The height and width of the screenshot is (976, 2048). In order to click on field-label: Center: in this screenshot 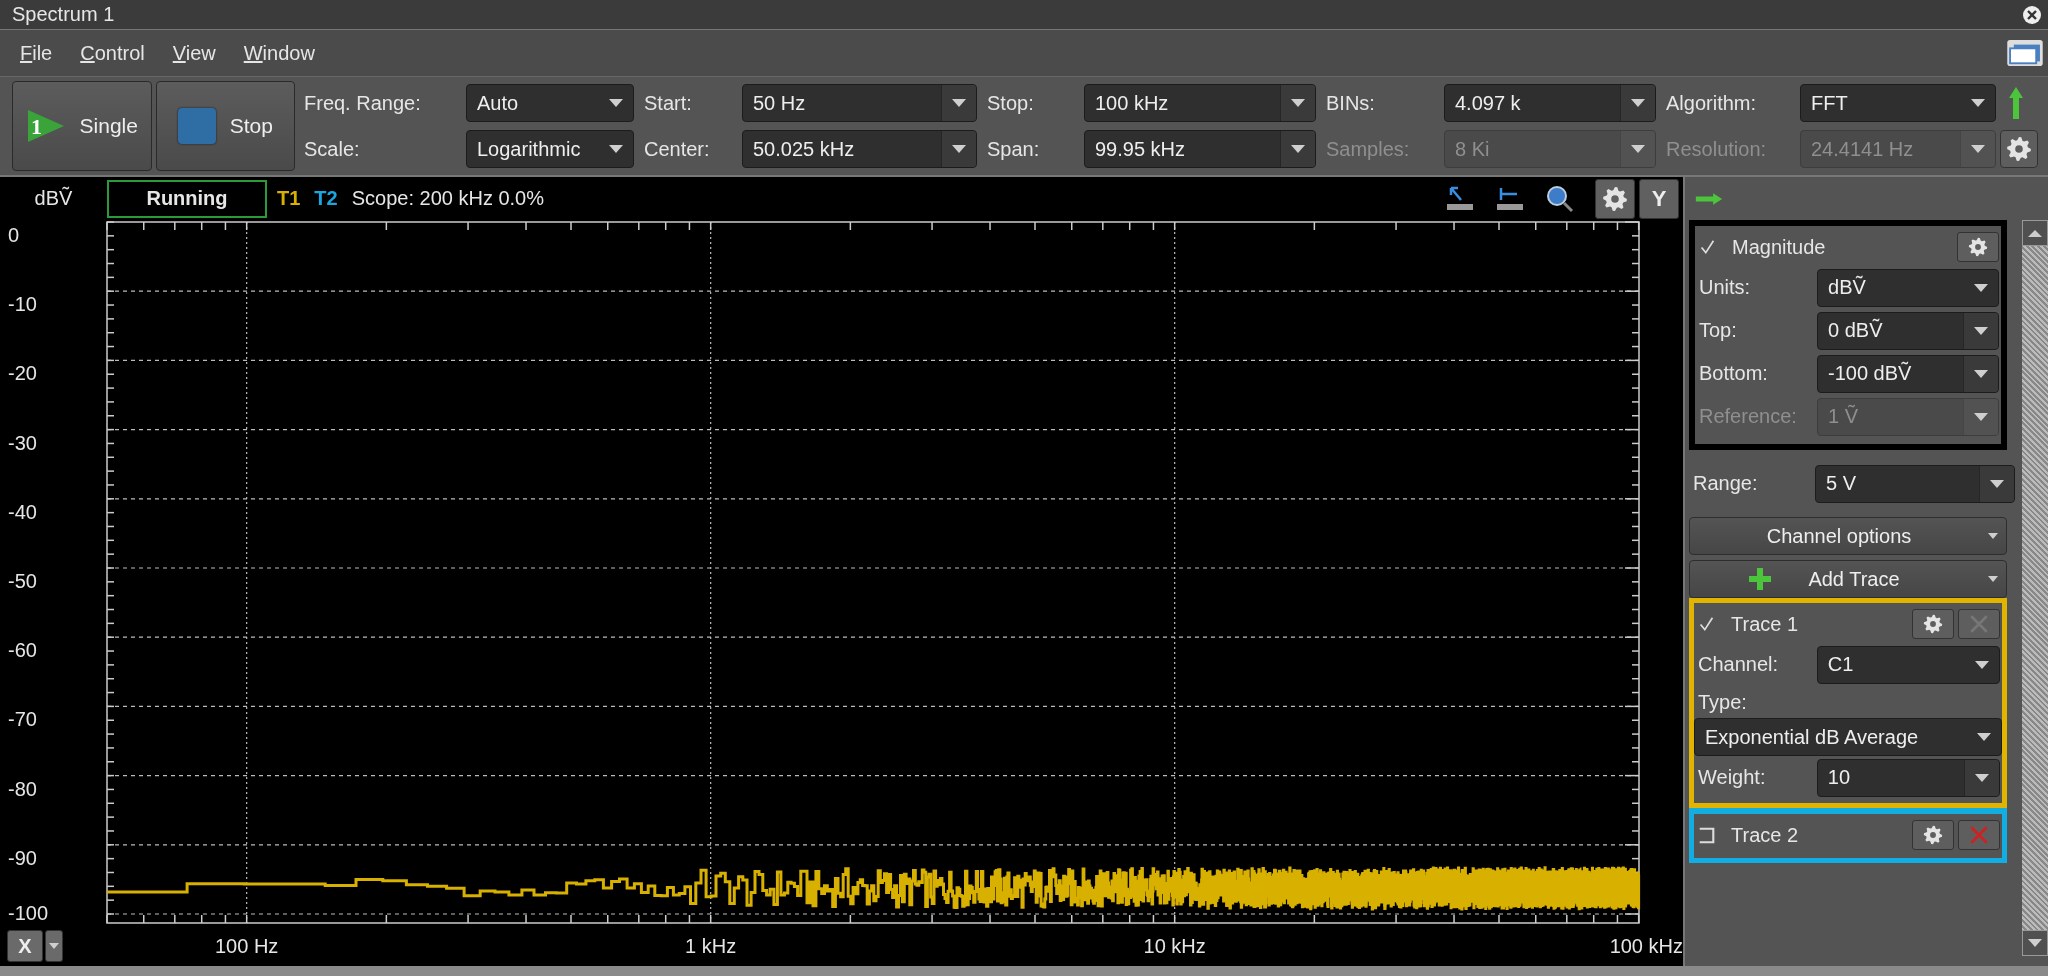, I will do `click(677, 149)`.